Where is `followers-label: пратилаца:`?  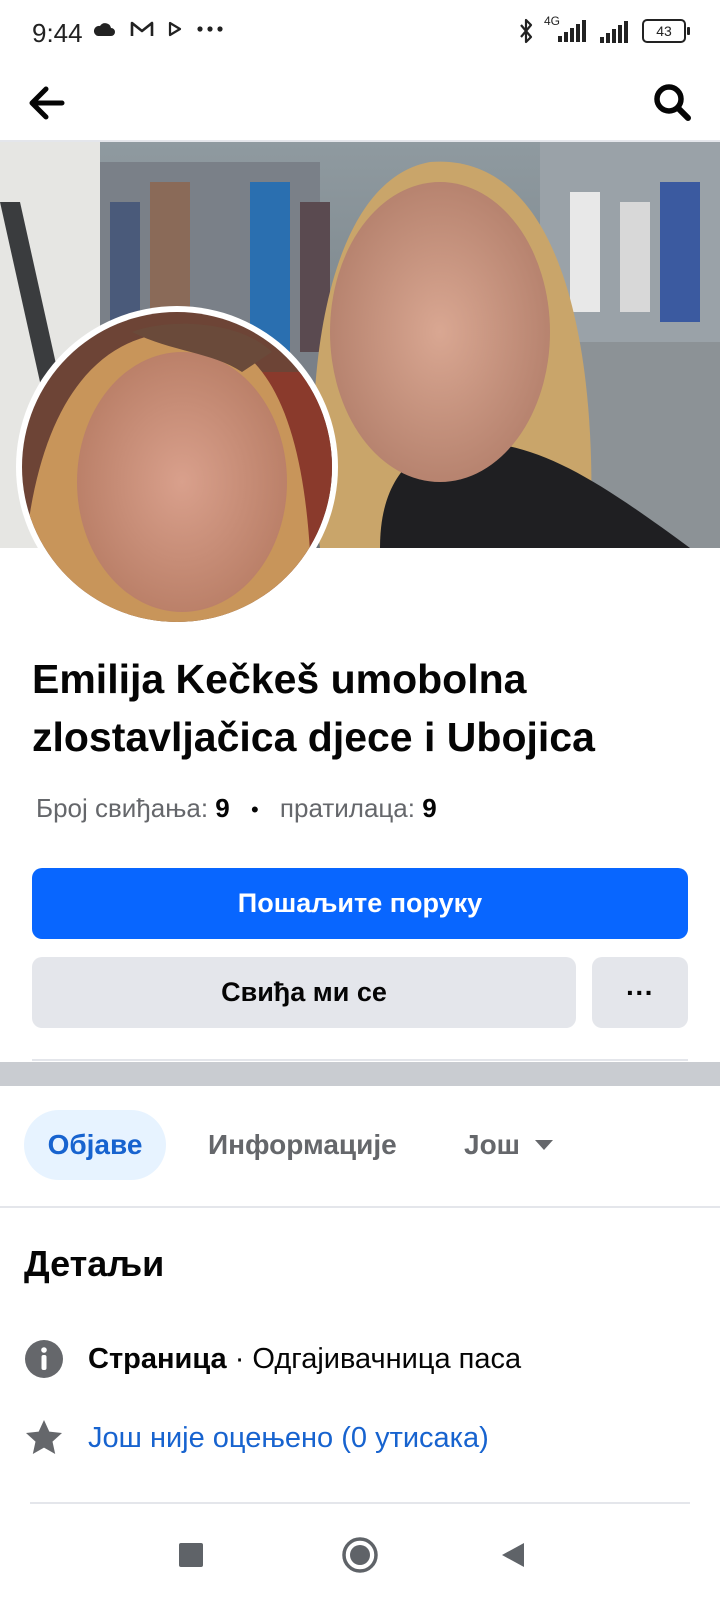 followers-label: пратилаца: is located at coordinates (347, 808).